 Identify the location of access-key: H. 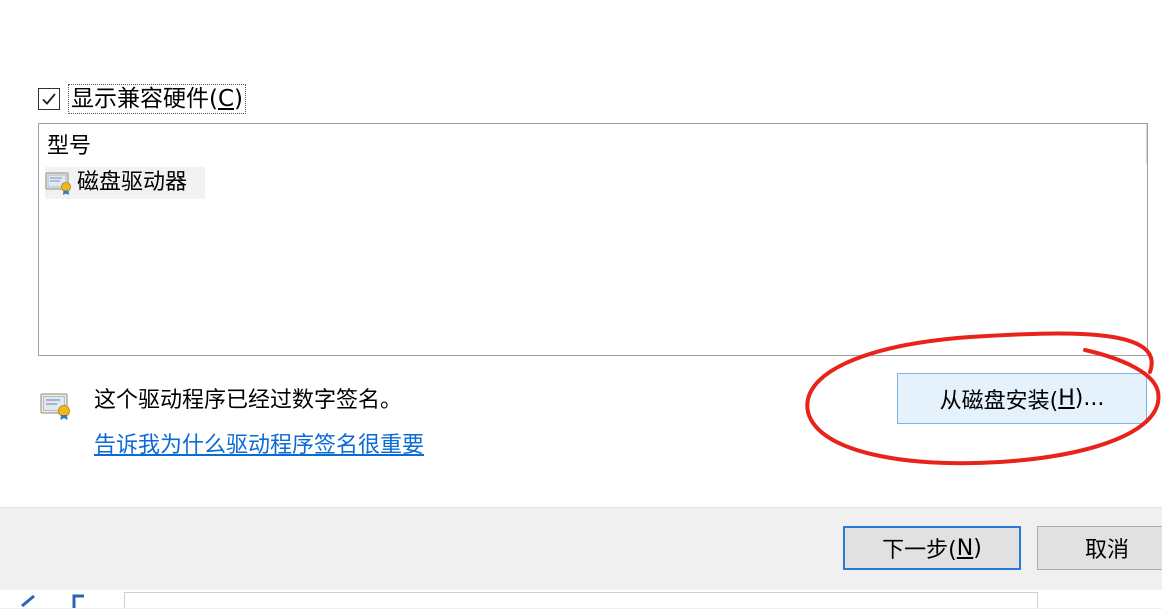
(1066, 398).